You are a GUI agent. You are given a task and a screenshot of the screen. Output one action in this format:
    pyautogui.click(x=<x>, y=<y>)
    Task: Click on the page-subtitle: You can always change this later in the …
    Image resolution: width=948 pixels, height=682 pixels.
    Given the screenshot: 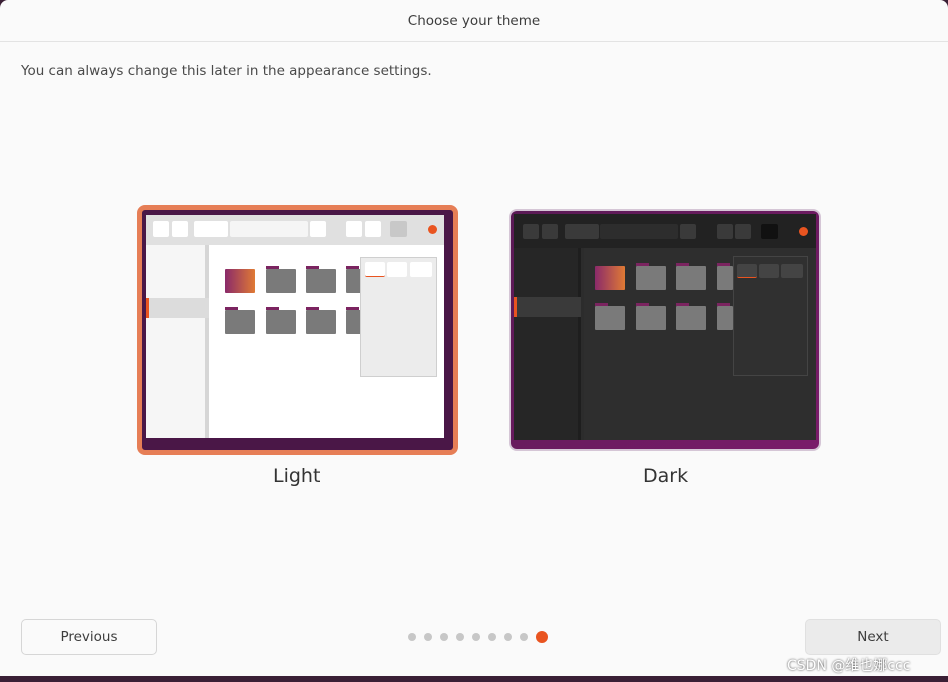 What is the action you would take?
    pyautogui.click(x=226, y=71)
    